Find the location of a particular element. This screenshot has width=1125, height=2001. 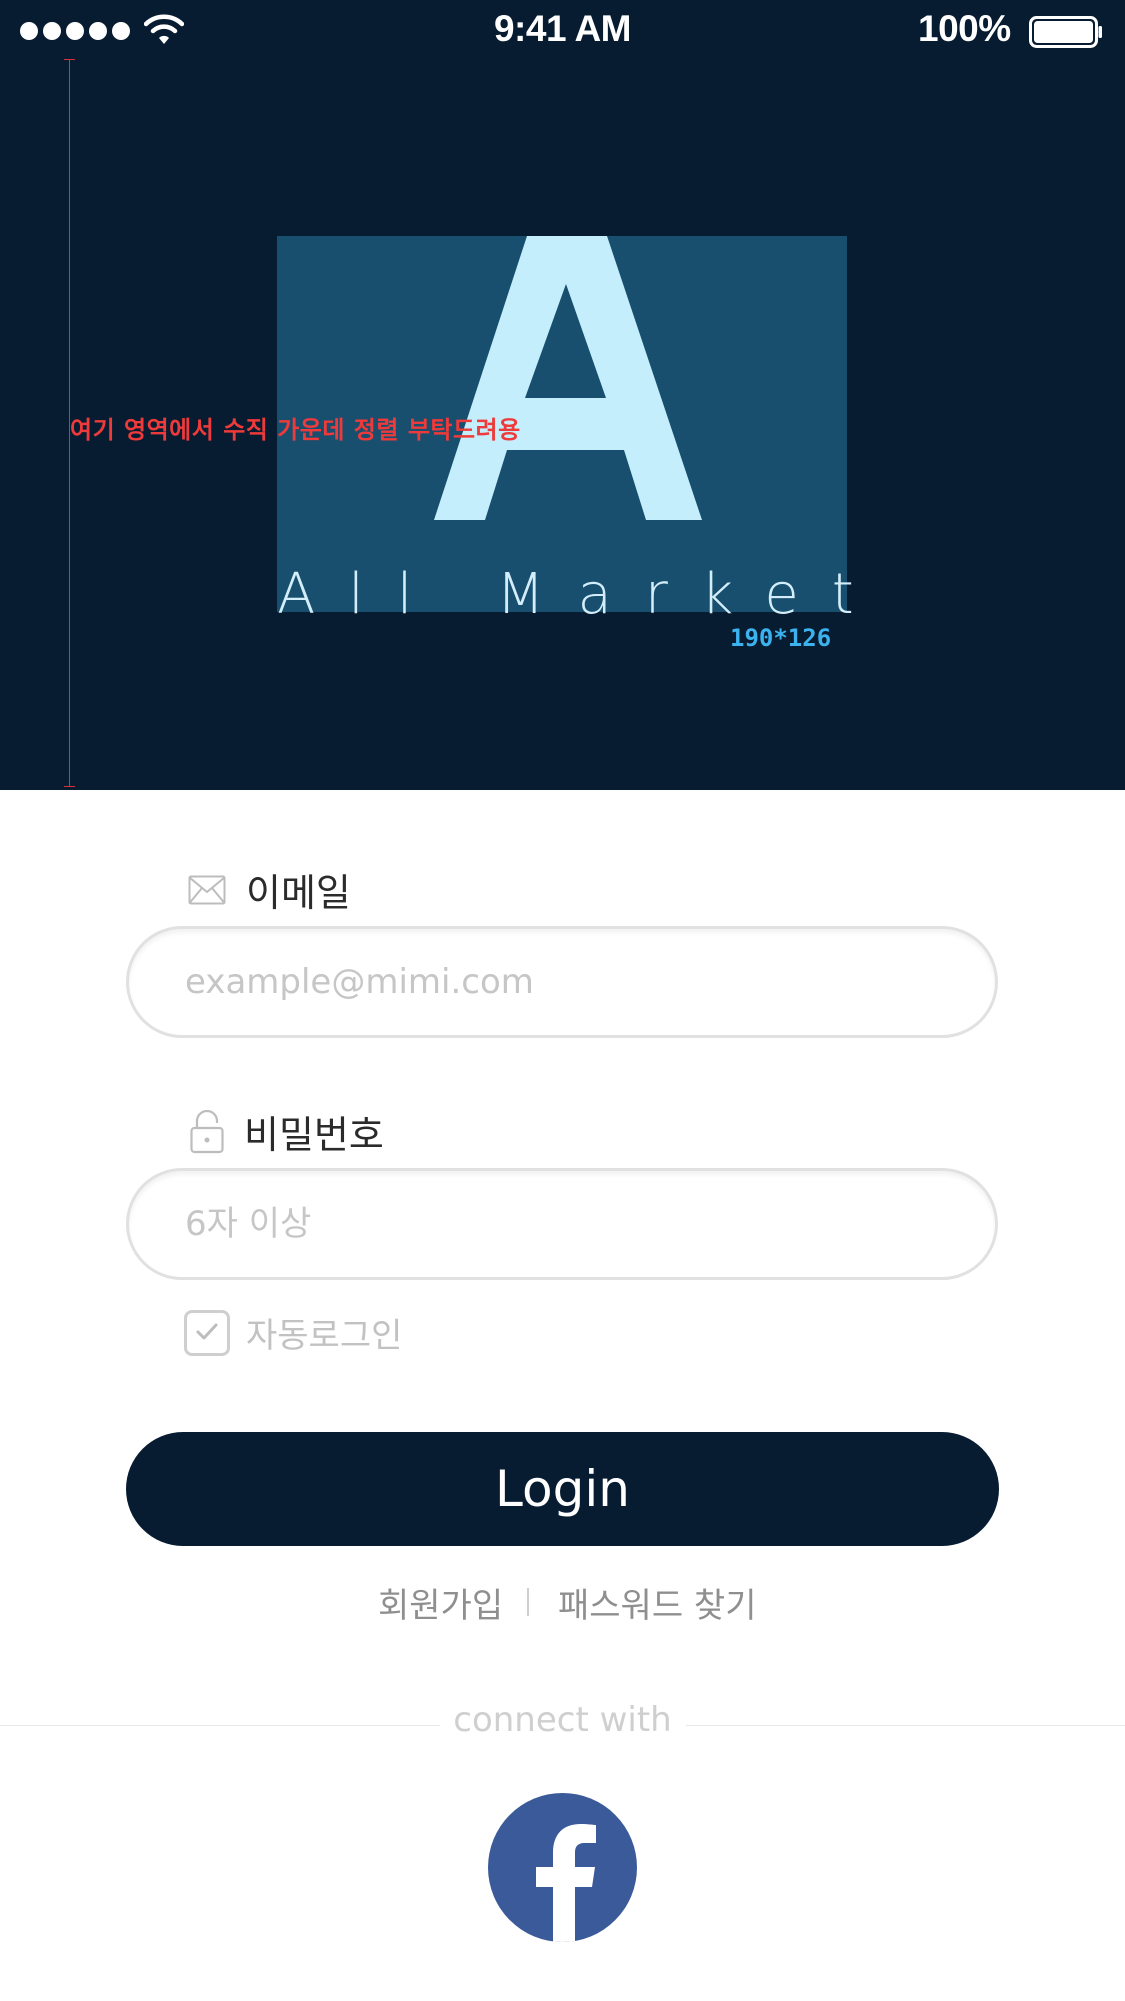

auto-login-checkbox is located at coordinates (207, 1332).